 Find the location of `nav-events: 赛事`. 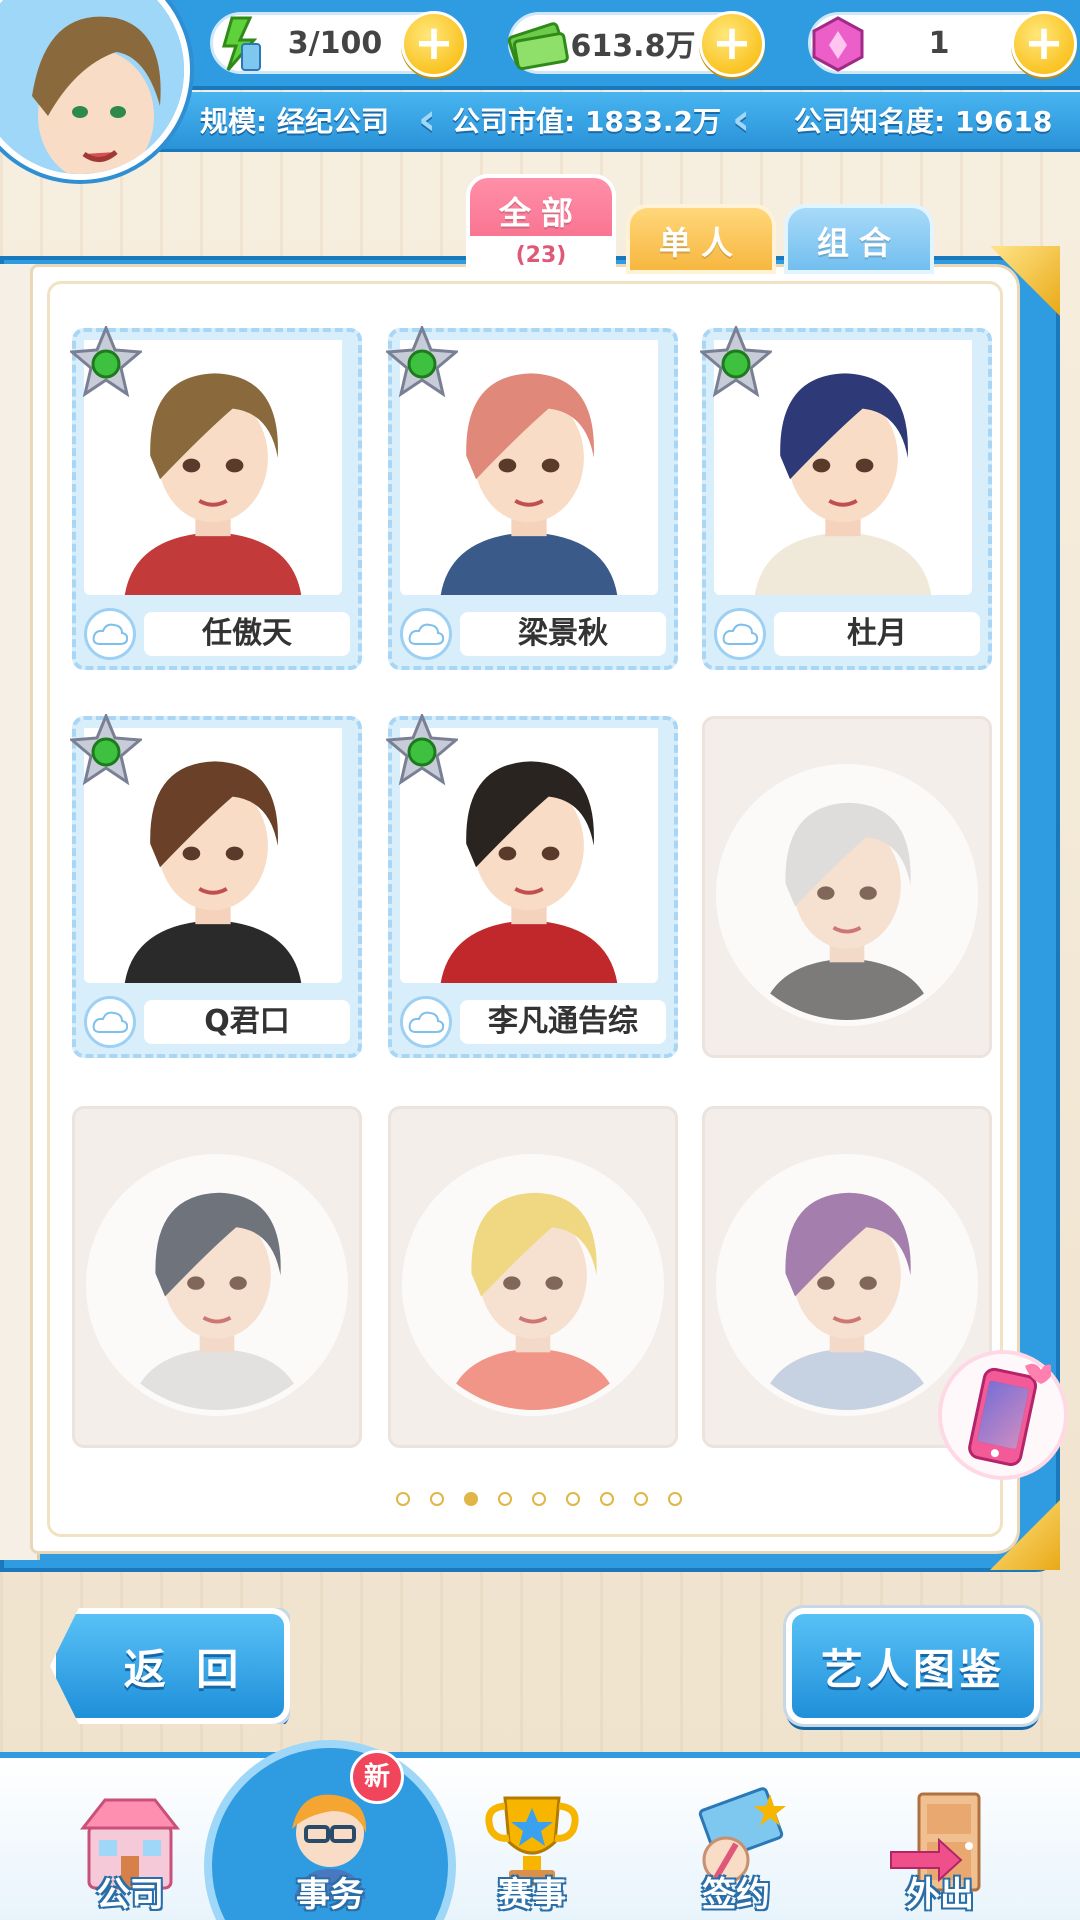

nav-events: 赛事 is located at coordinates (532, 1845).